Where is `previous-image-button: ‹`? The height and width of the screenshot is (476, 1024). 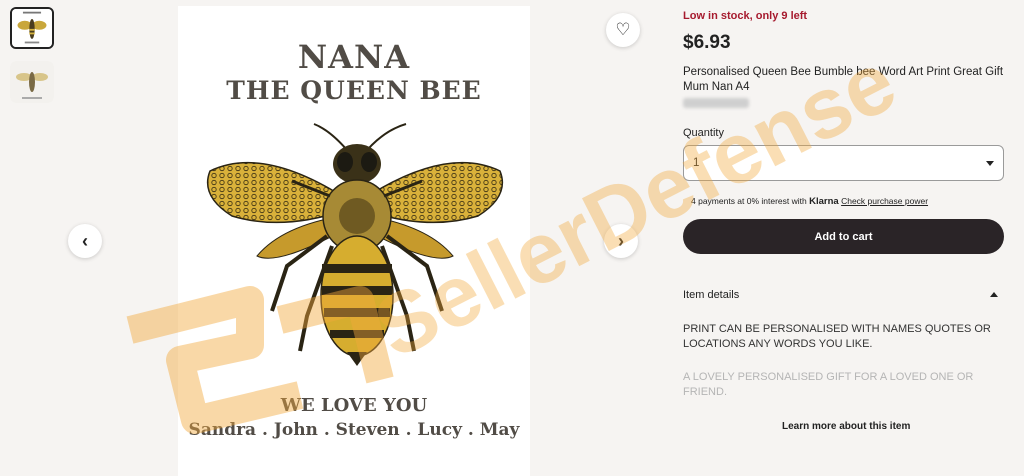
previous-image-button: ‹ is located at coordinates (85, 241).